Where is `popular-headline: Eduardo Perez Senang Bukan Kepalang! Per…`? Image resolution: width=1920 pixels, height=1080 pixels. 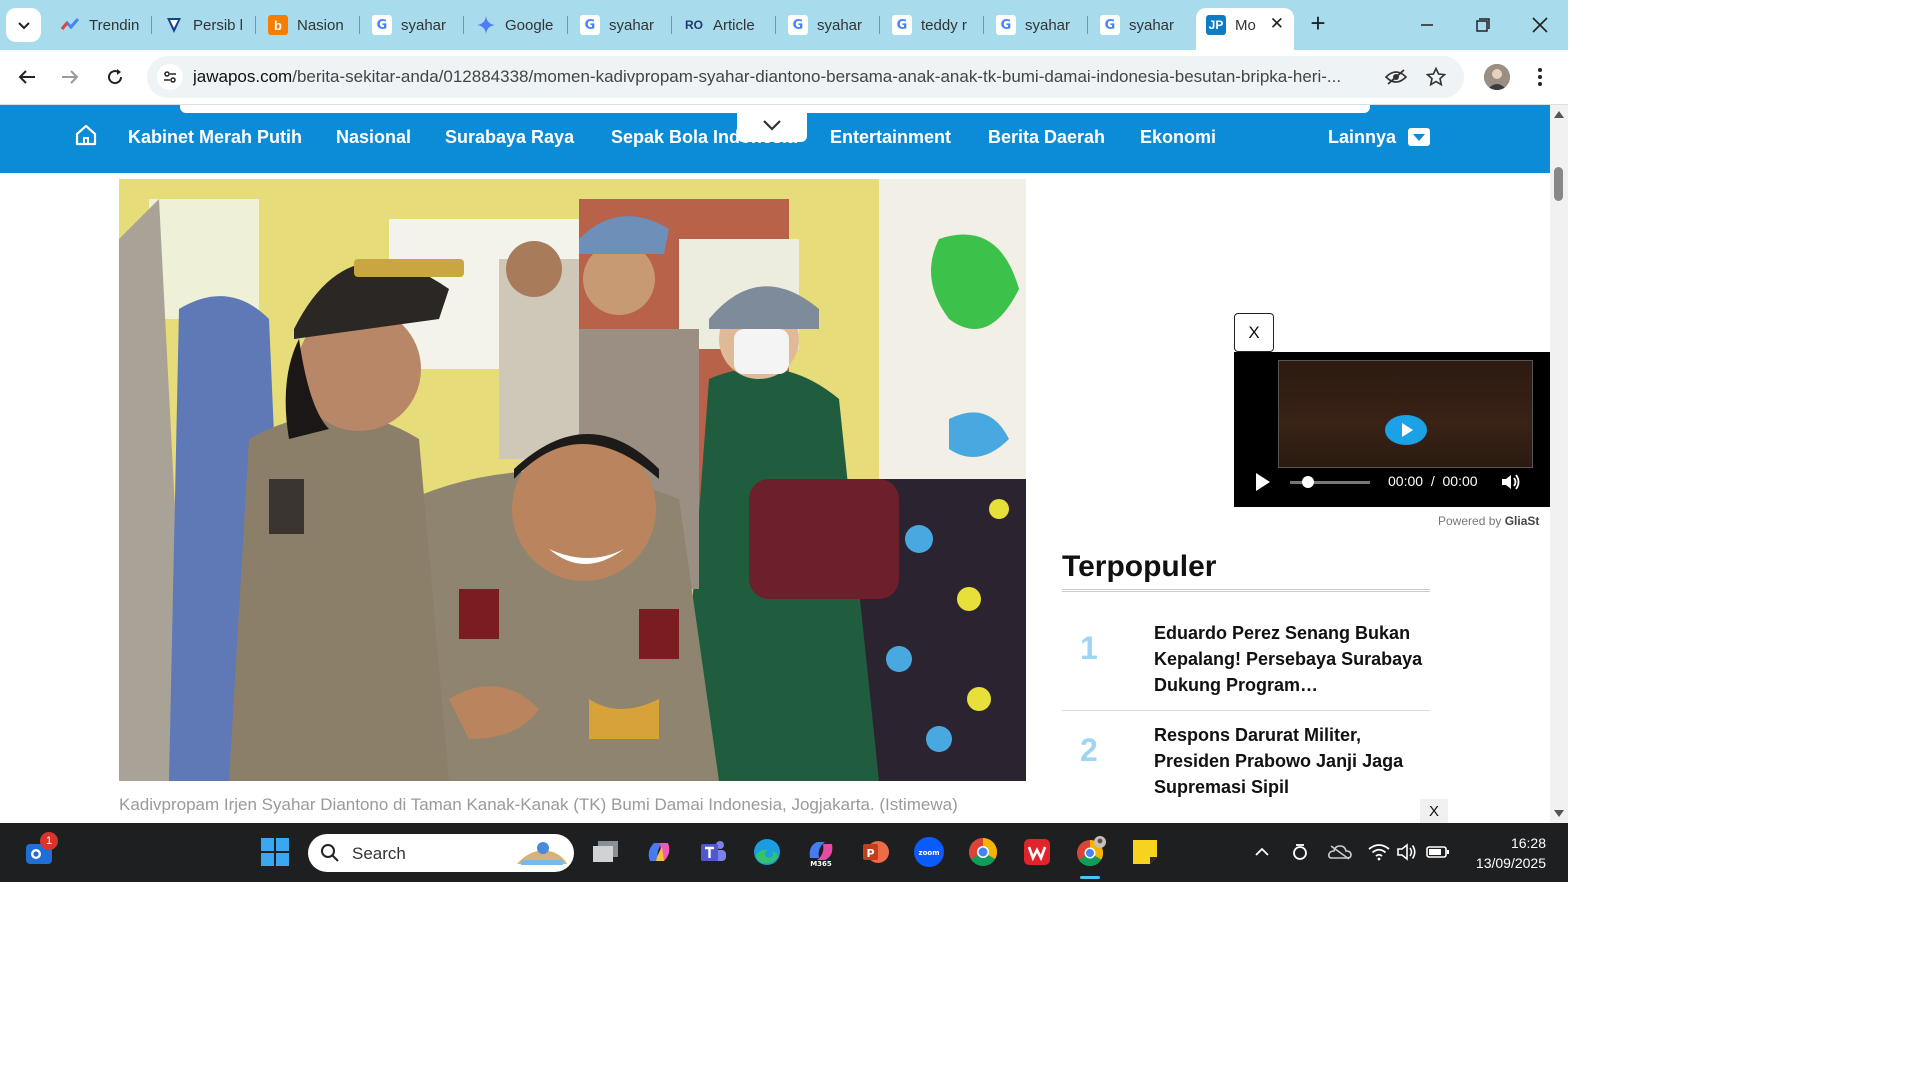 popular-headline: Eduardo Perez Senang Bukan Kepalang! Per… is located at coordinates (1289, 659).